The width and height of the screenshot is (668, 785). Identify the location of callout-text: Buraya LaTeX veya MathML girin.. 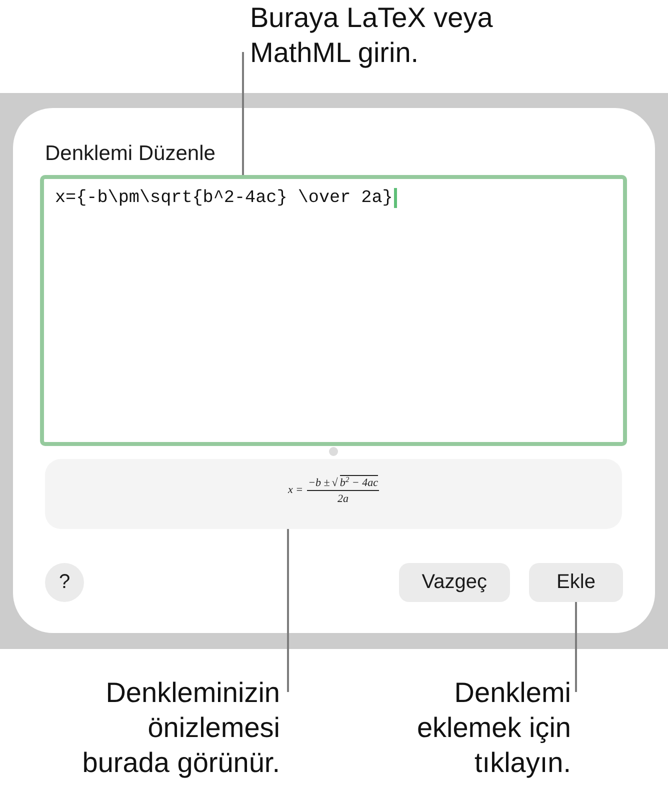
(372, 35).